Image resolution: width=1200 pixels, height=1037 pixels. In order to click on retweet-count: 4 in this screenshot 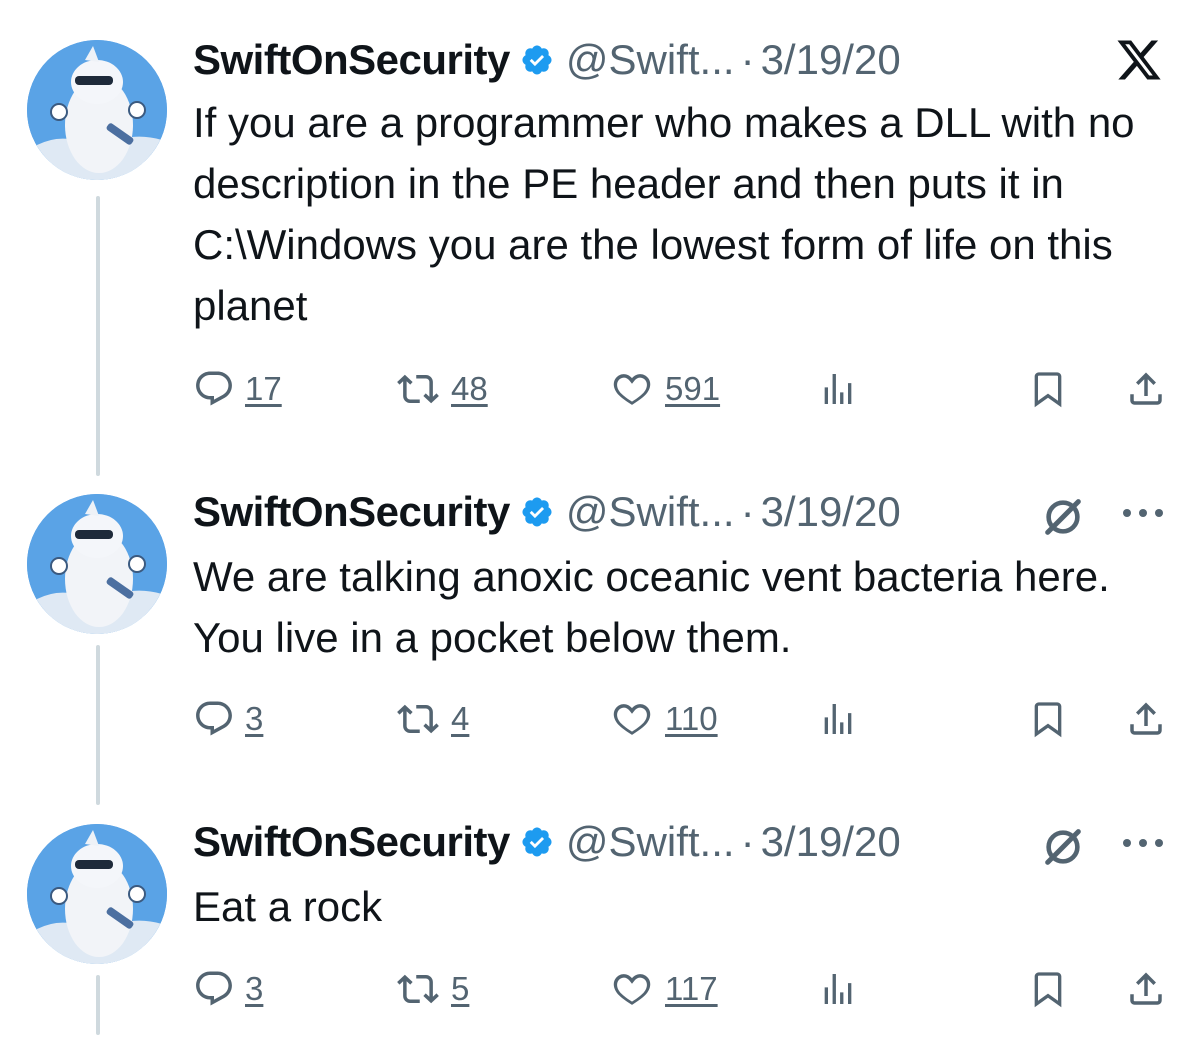, I will do `click(460, 718)`.